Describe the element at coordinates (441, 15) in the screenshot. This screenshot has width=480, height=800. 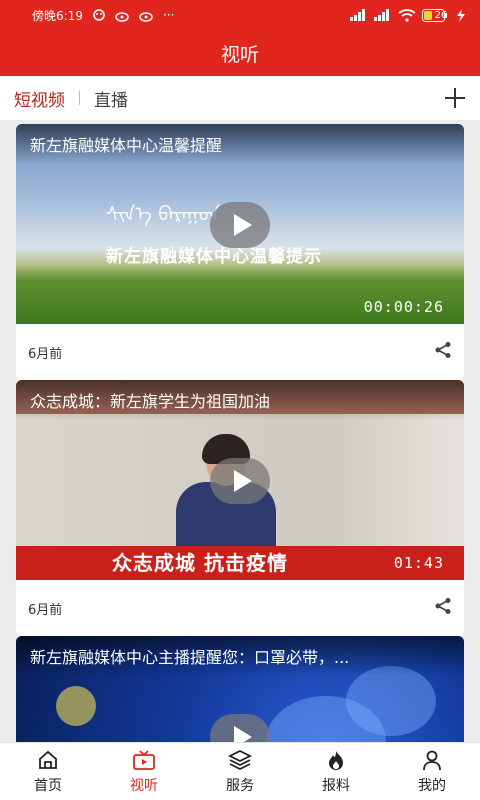
I see `battery-level: 26` at that location.